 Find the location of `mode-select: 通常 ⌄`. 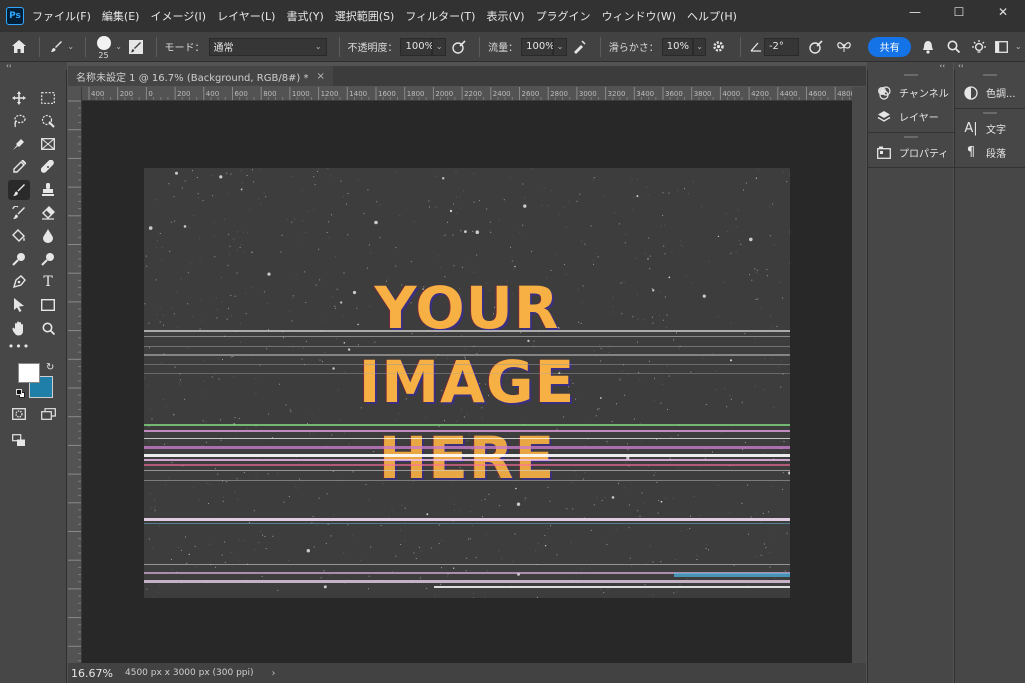

mode-select: 通常 ⌄ is located at coordinates (267, 46).